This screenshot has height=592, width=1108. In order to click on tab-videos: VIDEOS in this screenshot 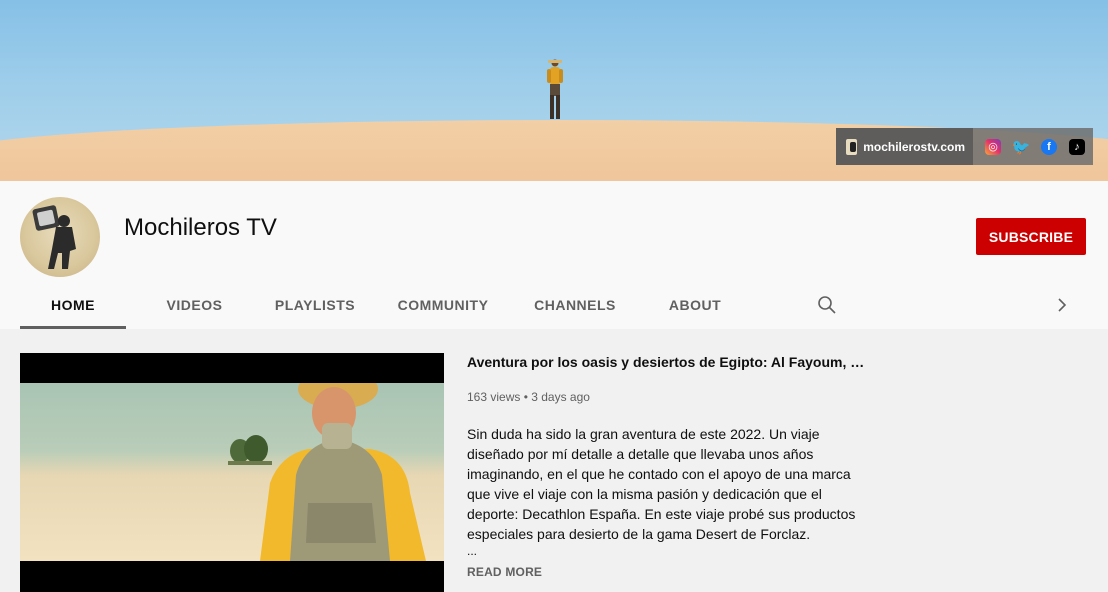, I will do `click(194, 305)`.